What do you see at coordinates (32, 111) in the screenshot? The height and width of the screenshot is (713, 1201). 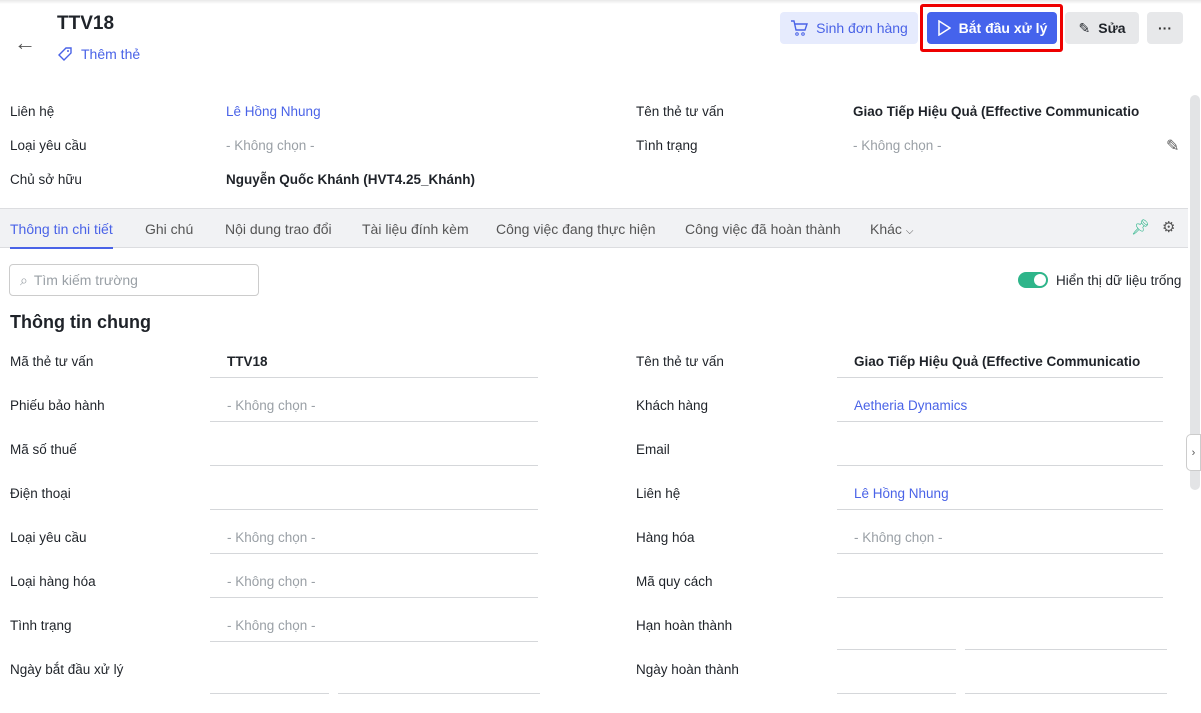 I see `summary-label: Liên hệ` at bounding box center [32, 111].